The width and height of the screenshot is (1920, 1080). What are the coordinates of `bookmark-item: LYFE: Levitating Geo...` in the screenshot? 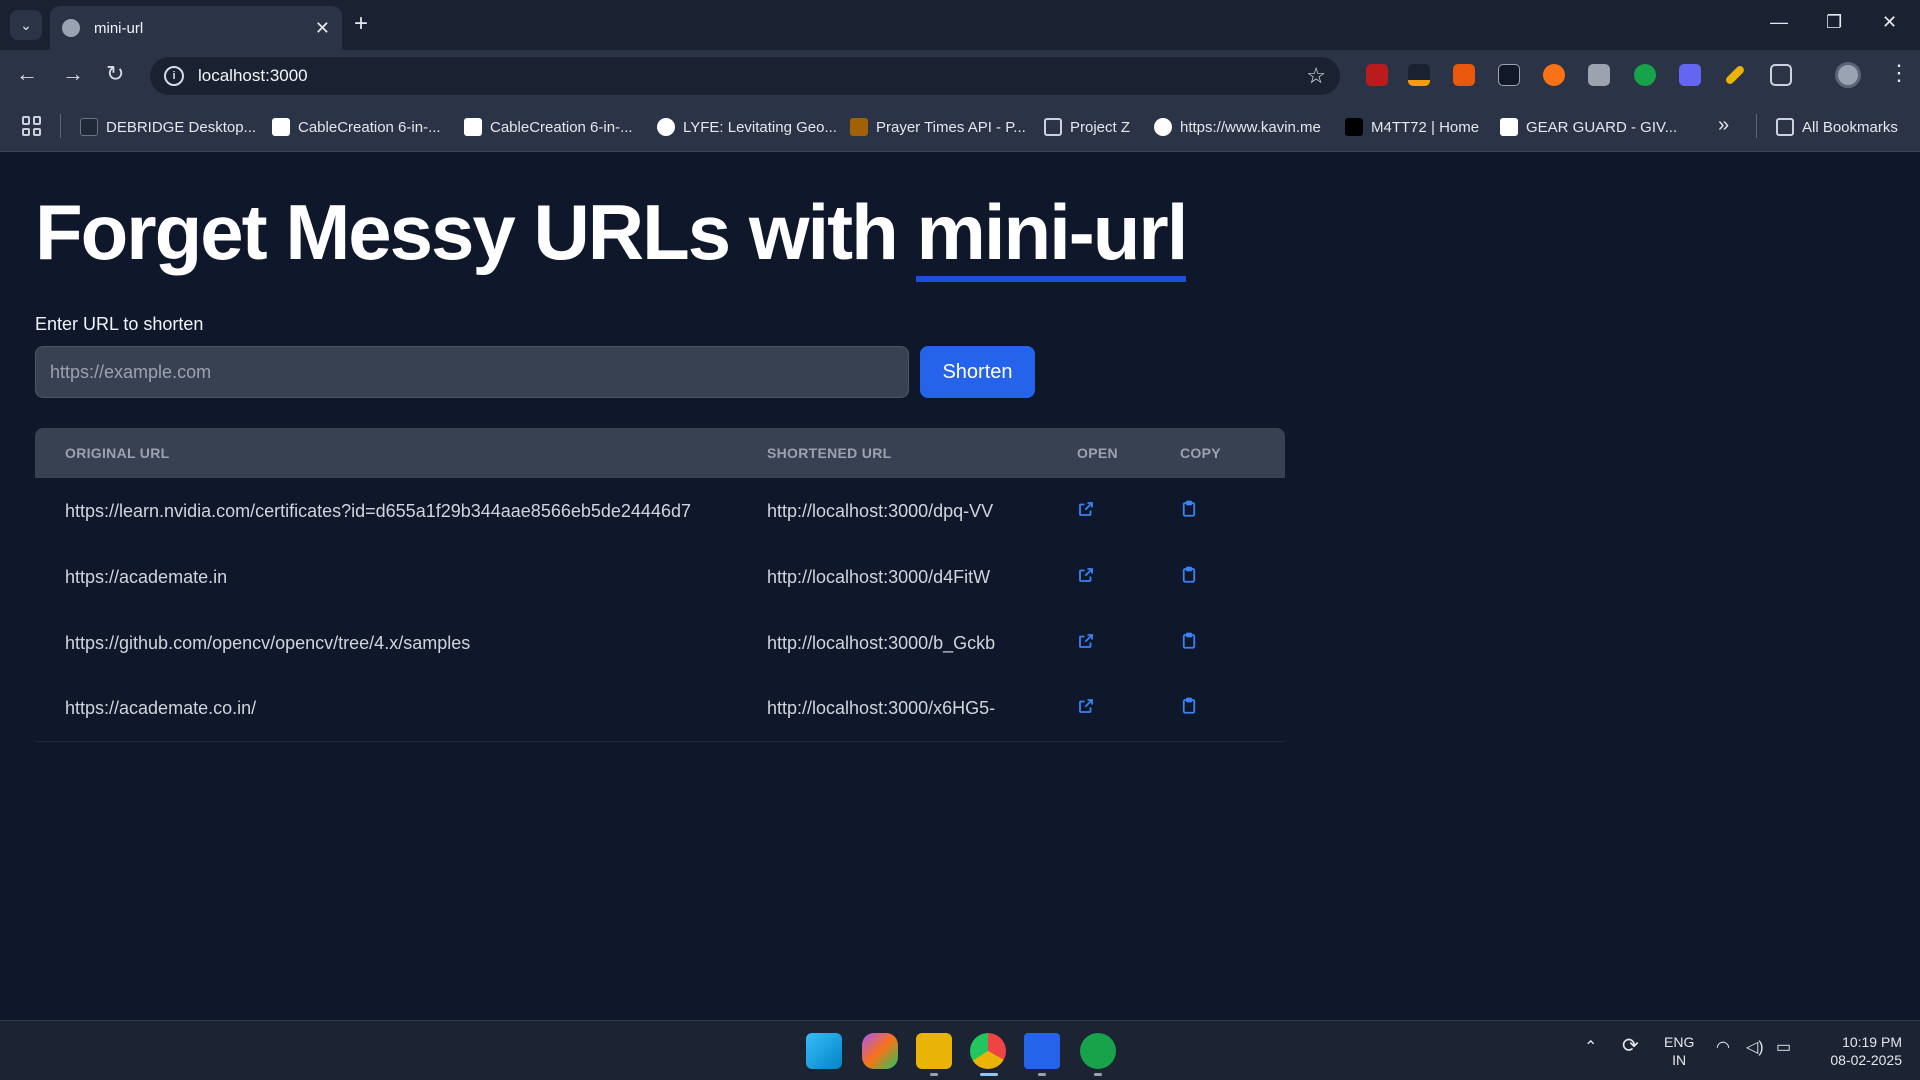 It's located at (747, 127).